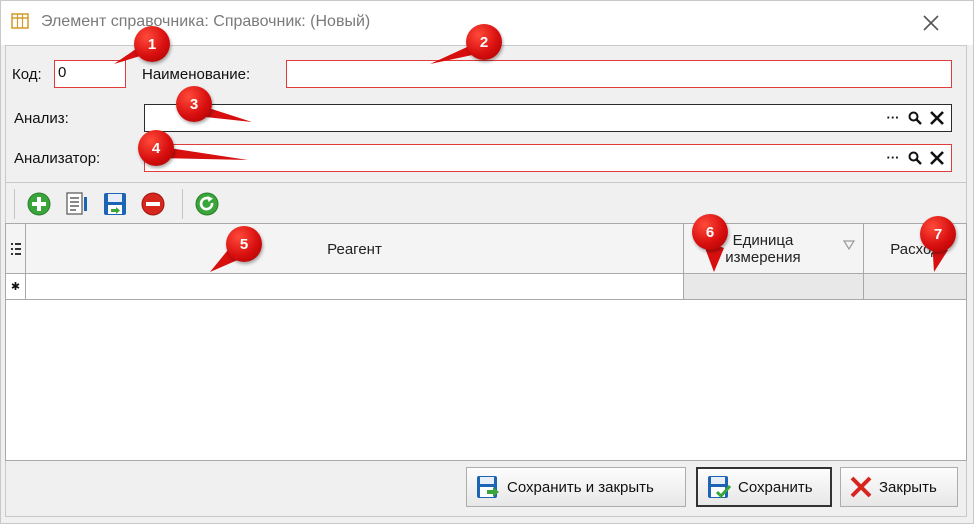 Image resolution: width=974 pixels, height=524 pixels. What do you see at coordinates (27, 74) in the screenshot?
I see `code-label: Код:` at bounding box center [27, 74].